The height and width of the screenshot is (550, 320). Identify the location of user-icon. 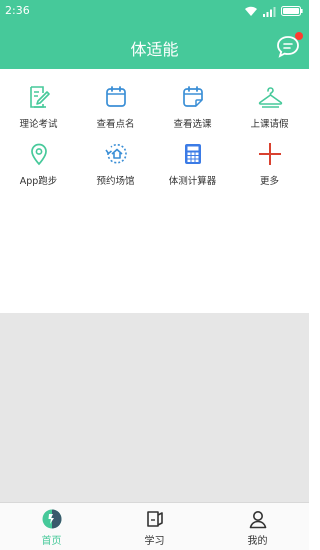
(258, 519).